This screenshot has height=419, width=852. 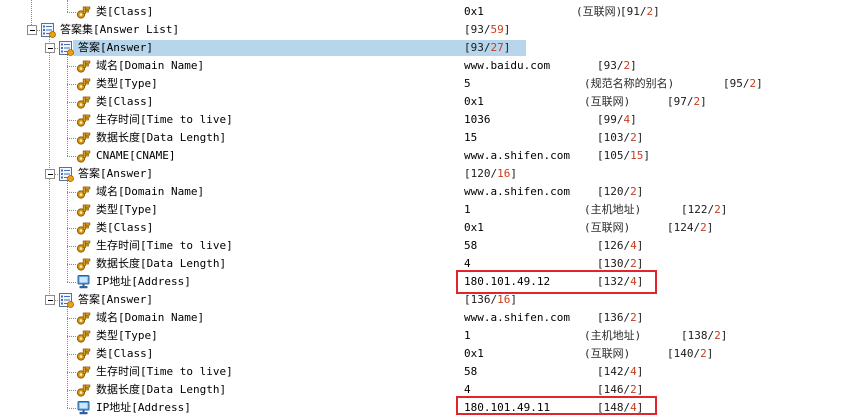 I want to click on tree-field-cname: CNAME[CNAME] www.a.shifen.com [105/15], so click(x=426, y=156).